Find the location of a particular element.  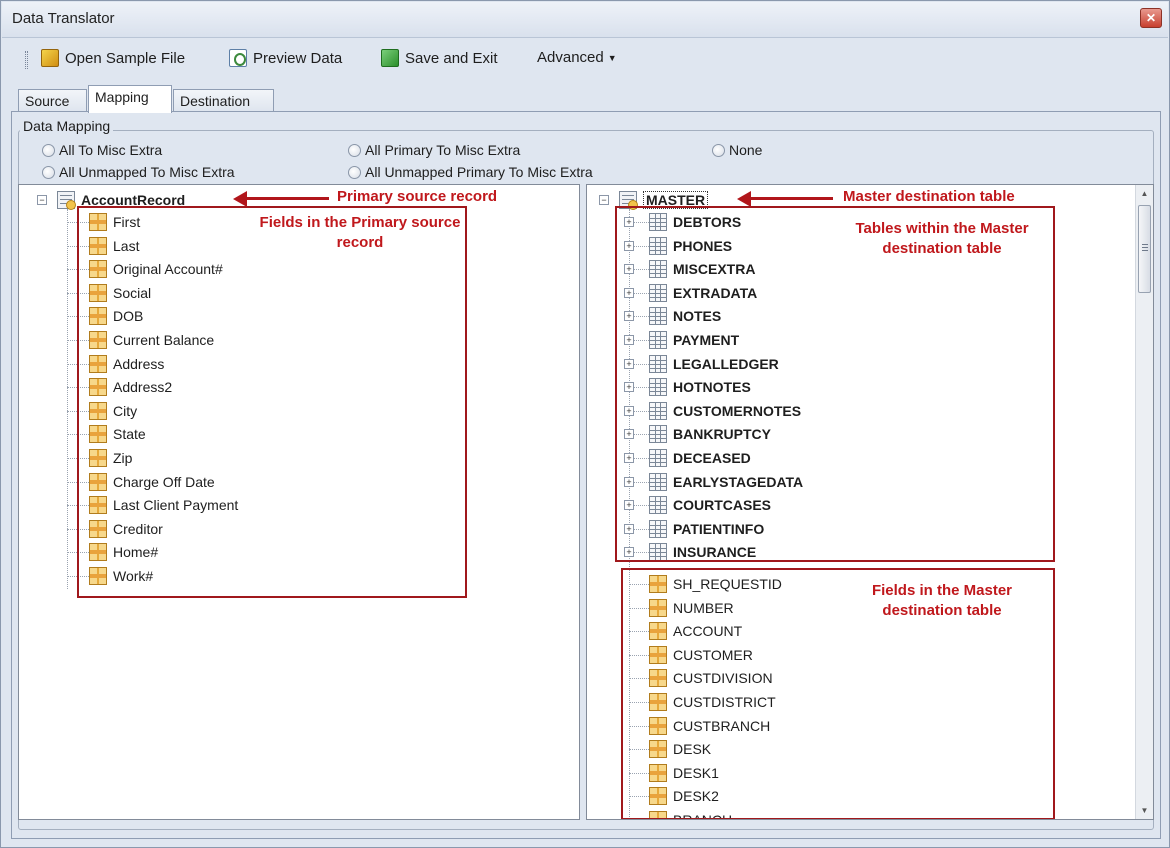

close-button: ✕ is located at coordinates (1151, 18).